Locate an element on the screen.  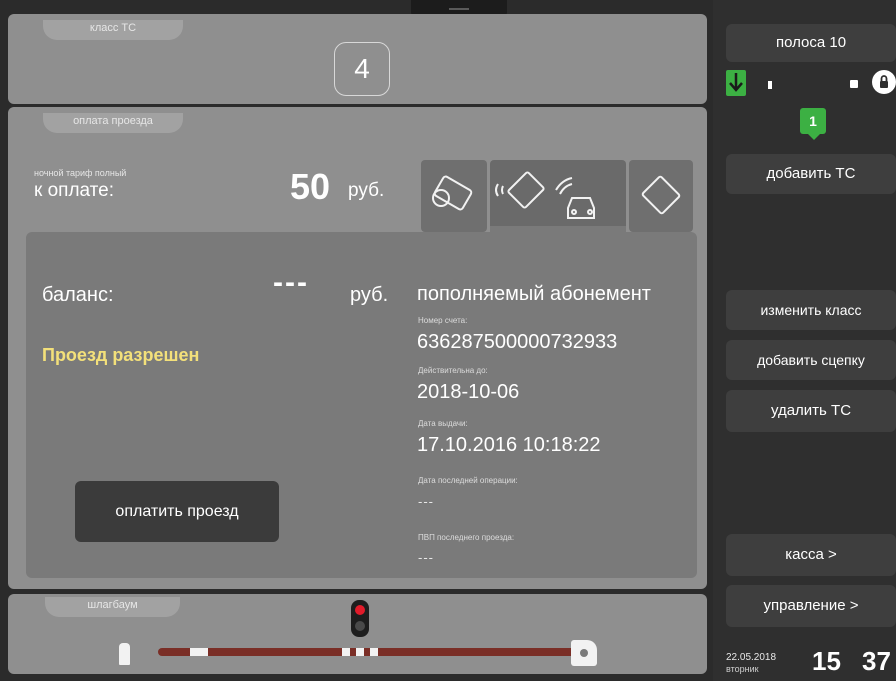
valid-until-label: Действительна до: is located at coordinates (453, 370).